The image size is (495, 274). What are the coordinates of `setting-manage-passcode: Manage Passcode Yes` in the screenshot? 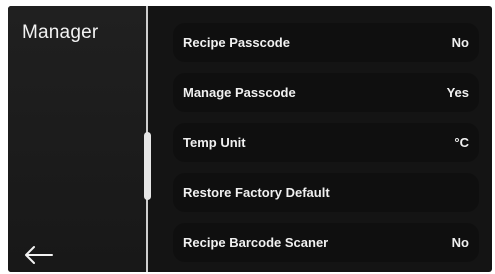 It's located at (326, 92).